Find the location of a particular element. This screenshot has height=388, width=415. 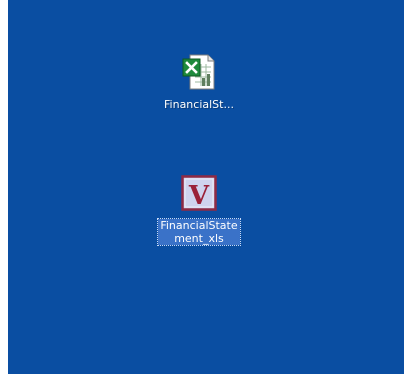

svg-text: V is located at coordinates (199, 196).